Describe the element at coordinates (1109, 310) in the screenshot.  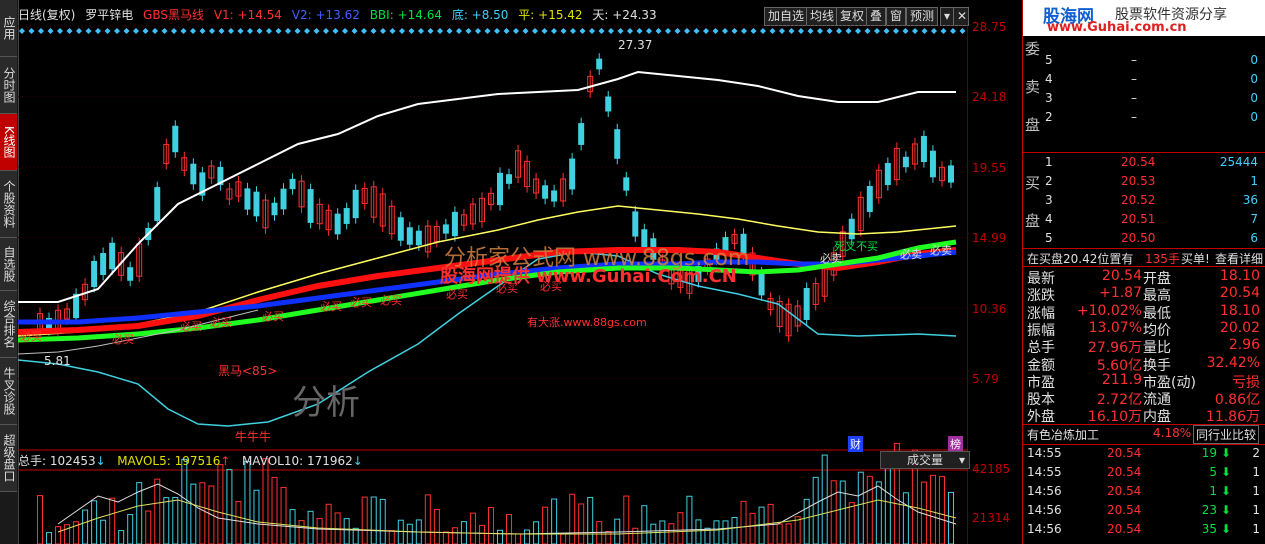
I see `quote-value: +10.02%` at that location.